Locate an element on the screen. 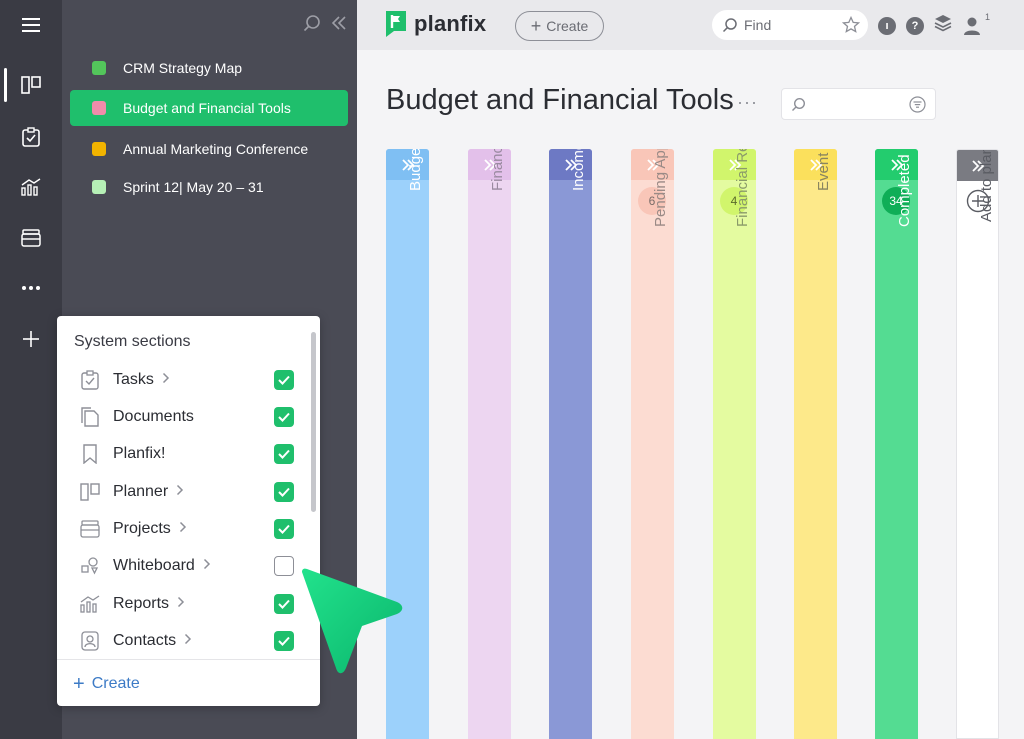 This screenshot has height=739, width=1024. hamburger-icon is located at coordinates (31, 25).